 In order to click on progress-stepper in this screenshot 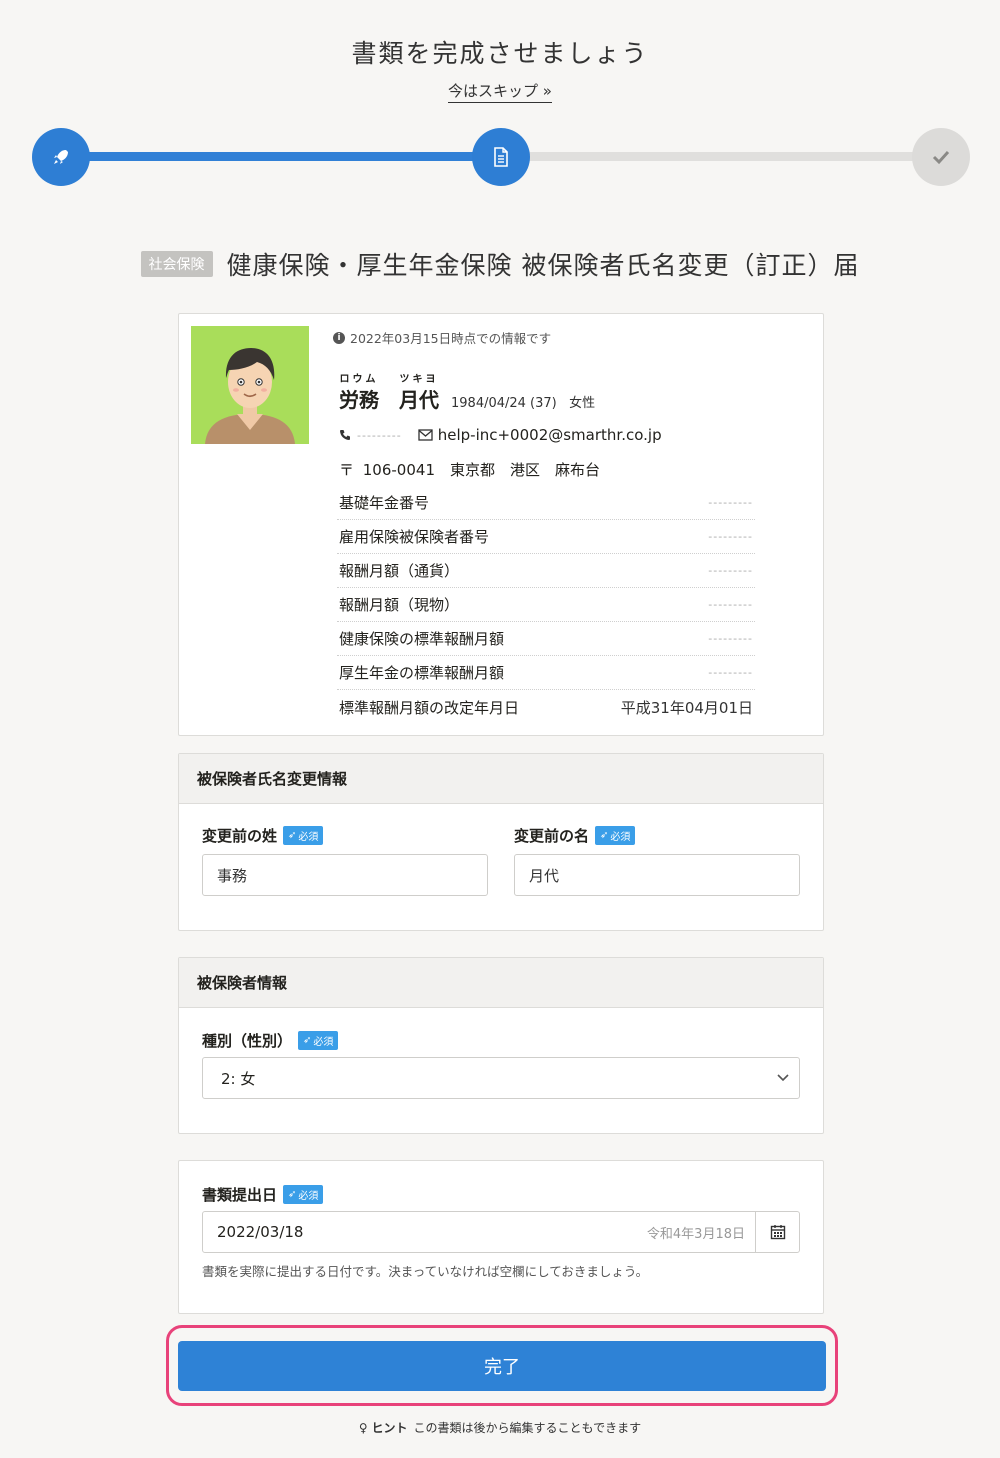, I will do `click(501, 157)`.